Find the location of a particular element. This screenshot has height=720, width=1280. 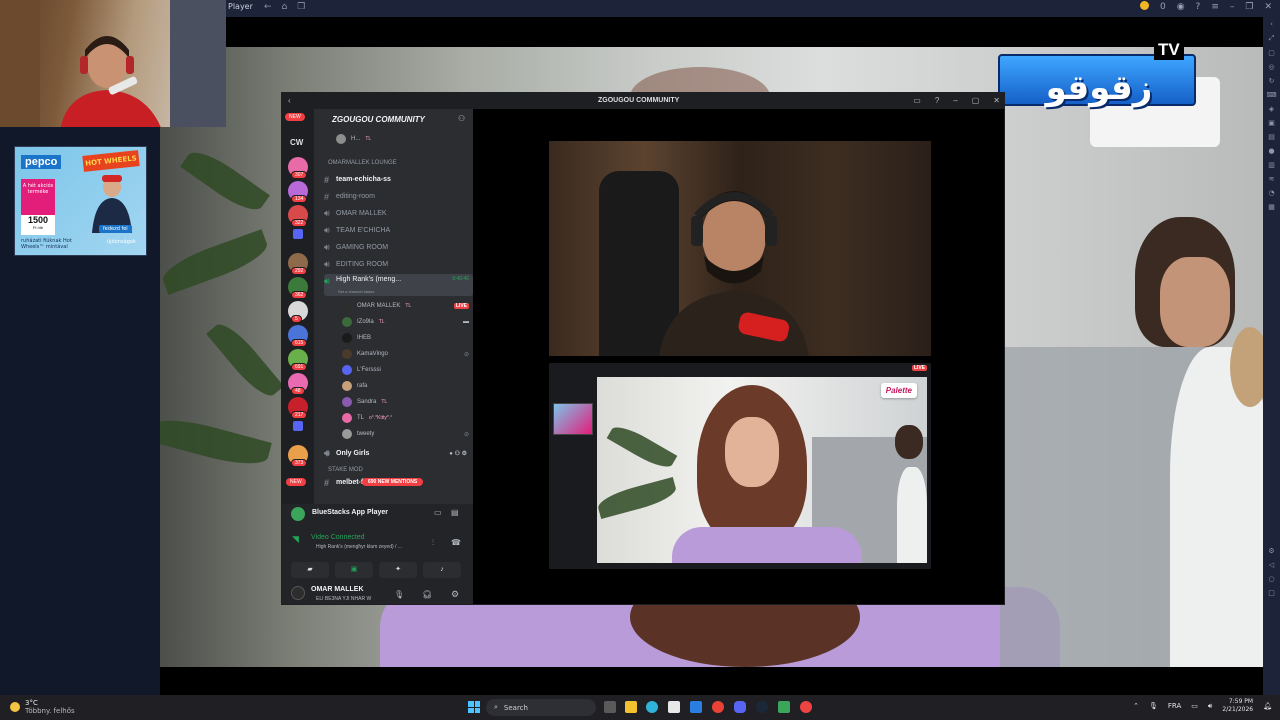

back-icon: ‹ is located at coordinates (289, 100).